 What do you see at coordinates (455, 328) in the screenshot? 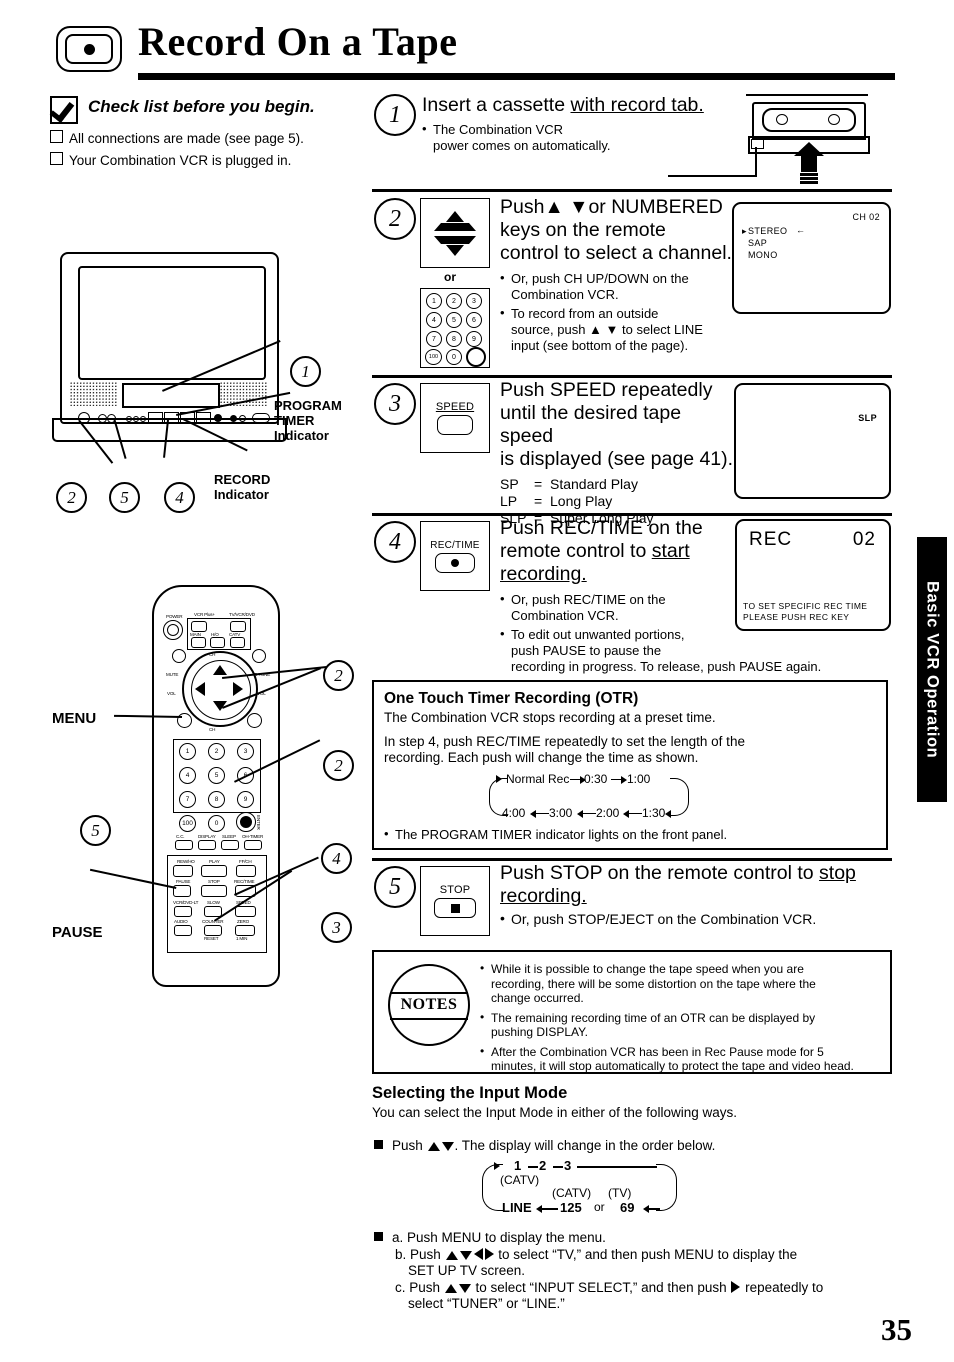
I see `numbered-keys-icon: 1 2 3 4 5 6 7 8 9 100 0` at bounding box center [455, 328].